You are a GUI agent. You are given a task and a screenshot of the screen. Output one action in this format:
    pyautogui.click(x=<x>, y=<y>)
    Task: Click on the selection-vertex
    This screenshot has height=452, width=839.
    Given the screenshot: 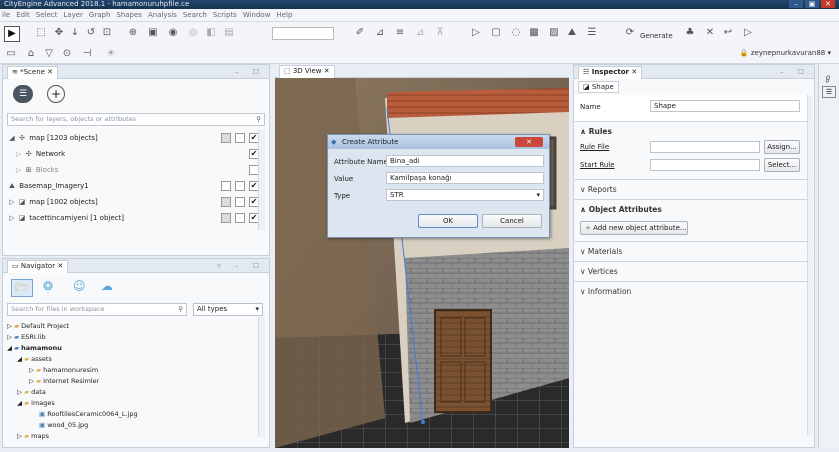 What is the action you would take?
    pyautogui.click(x=423, y=422)
    